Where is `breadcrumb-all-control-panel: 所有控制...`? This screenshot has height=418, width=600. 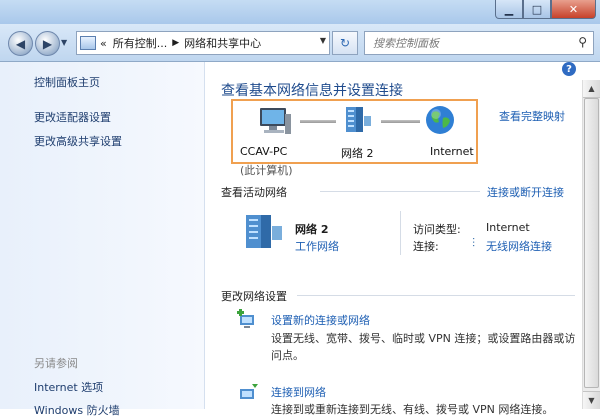 breadcrumb-all-control-panel: 所有控制... is located at coordinates (140, 43).